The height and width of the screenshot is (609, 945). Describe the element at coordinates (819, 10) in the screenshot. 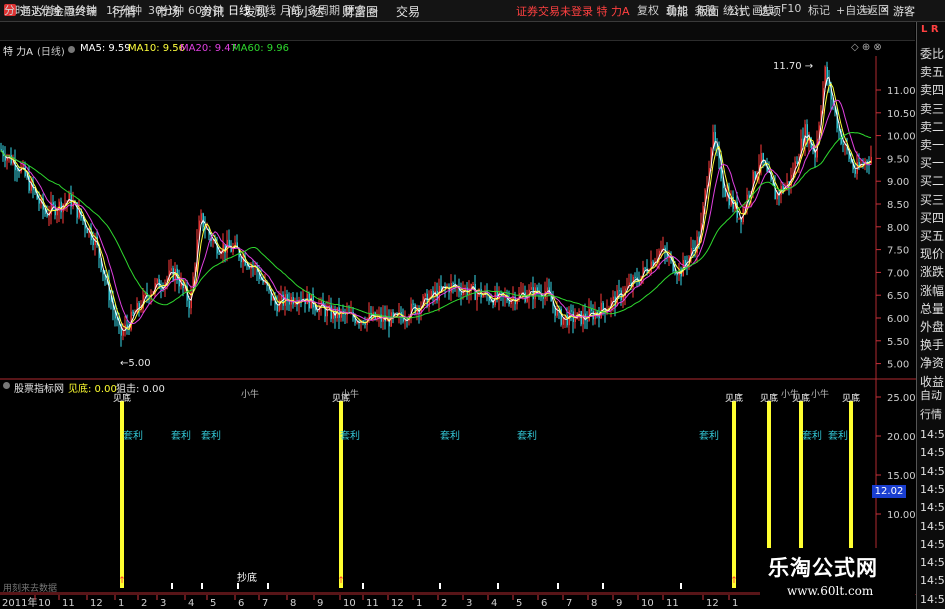

I see `mark-button: 标记` at that location.